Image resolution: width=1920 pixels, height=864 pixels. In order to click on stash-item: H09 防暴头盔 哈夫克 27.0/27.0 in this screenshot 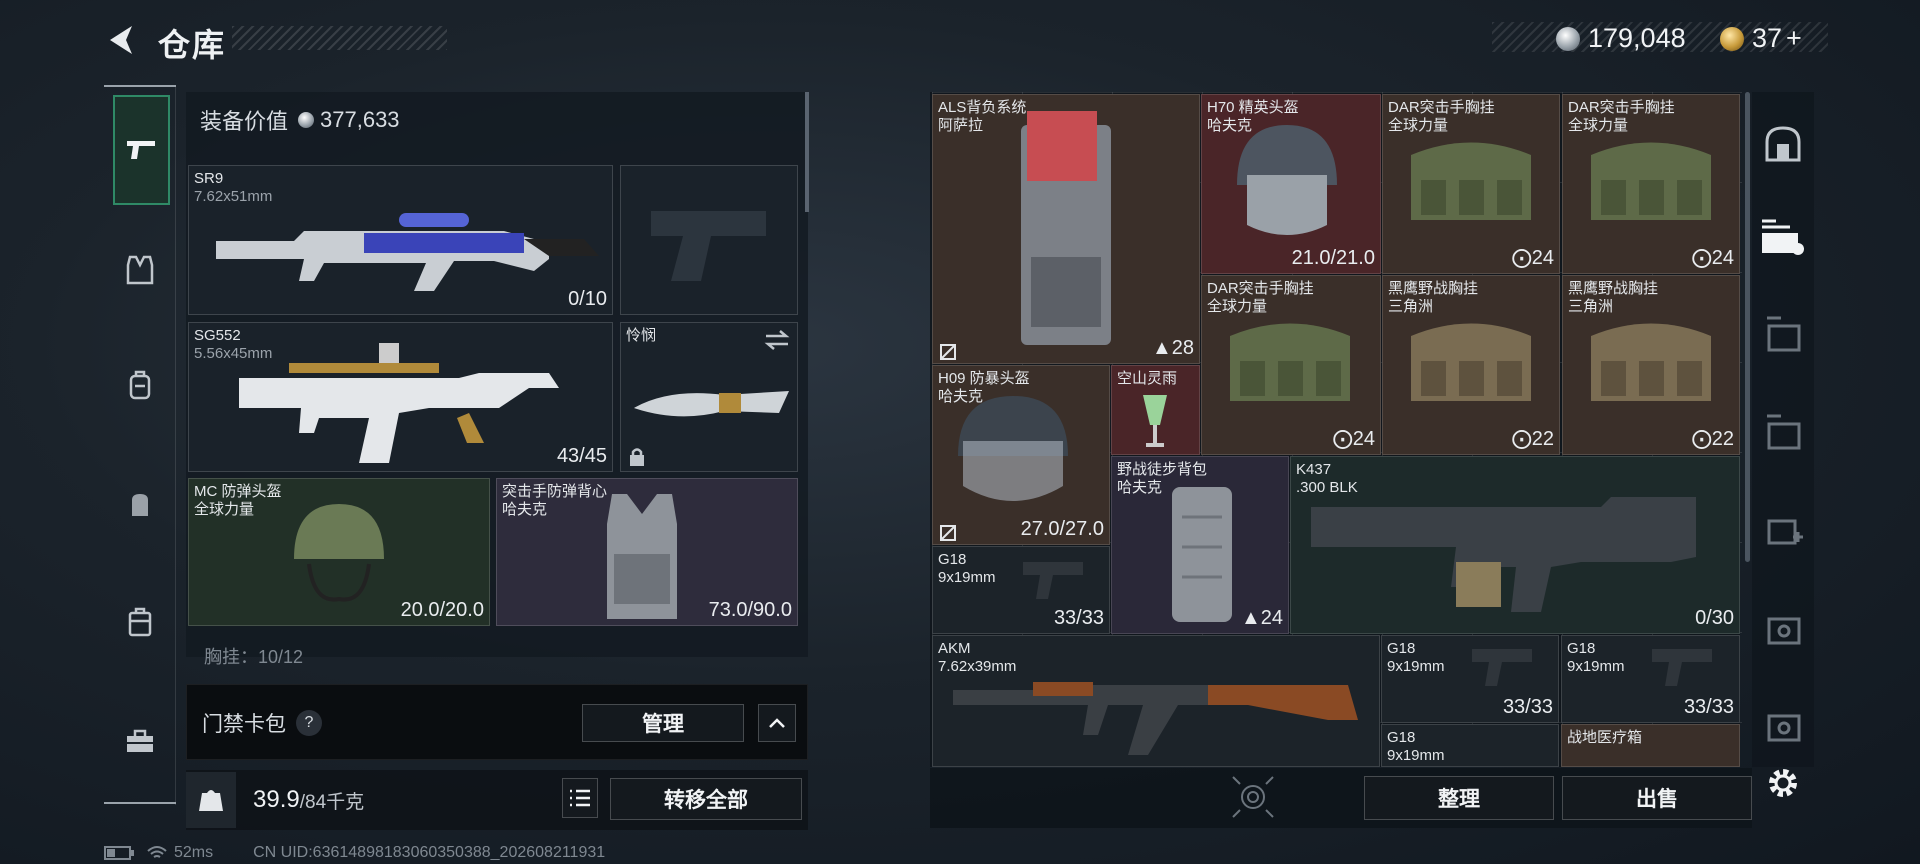, I will do `click(1021, 455)`.